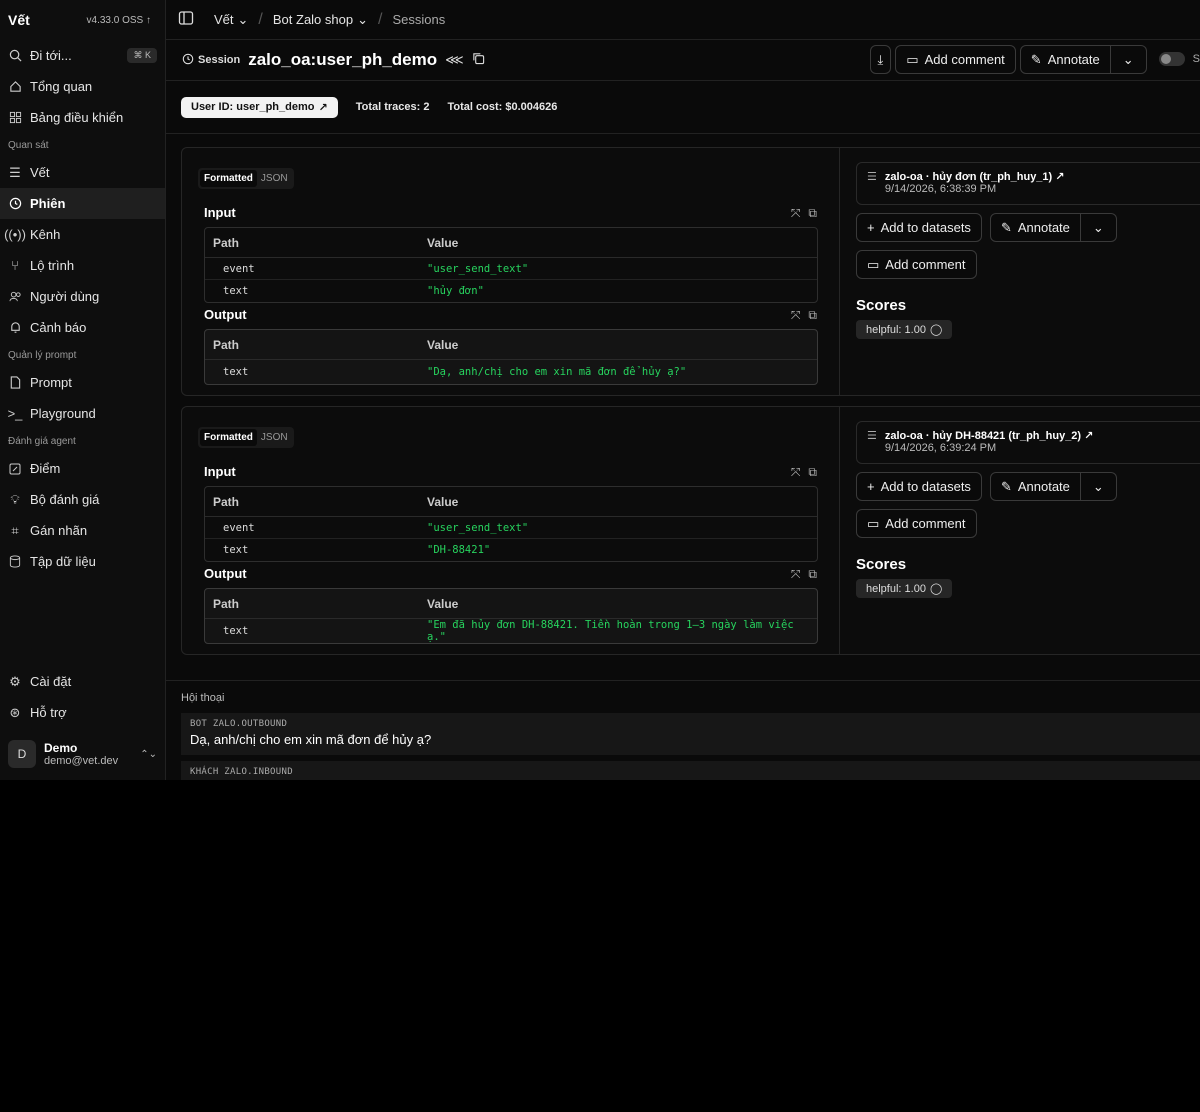  What do you see at coordinates (418, 19) in the screenshot?
I see `breadcrumb-sessions: Sessions` at bounding box center [418, 19].